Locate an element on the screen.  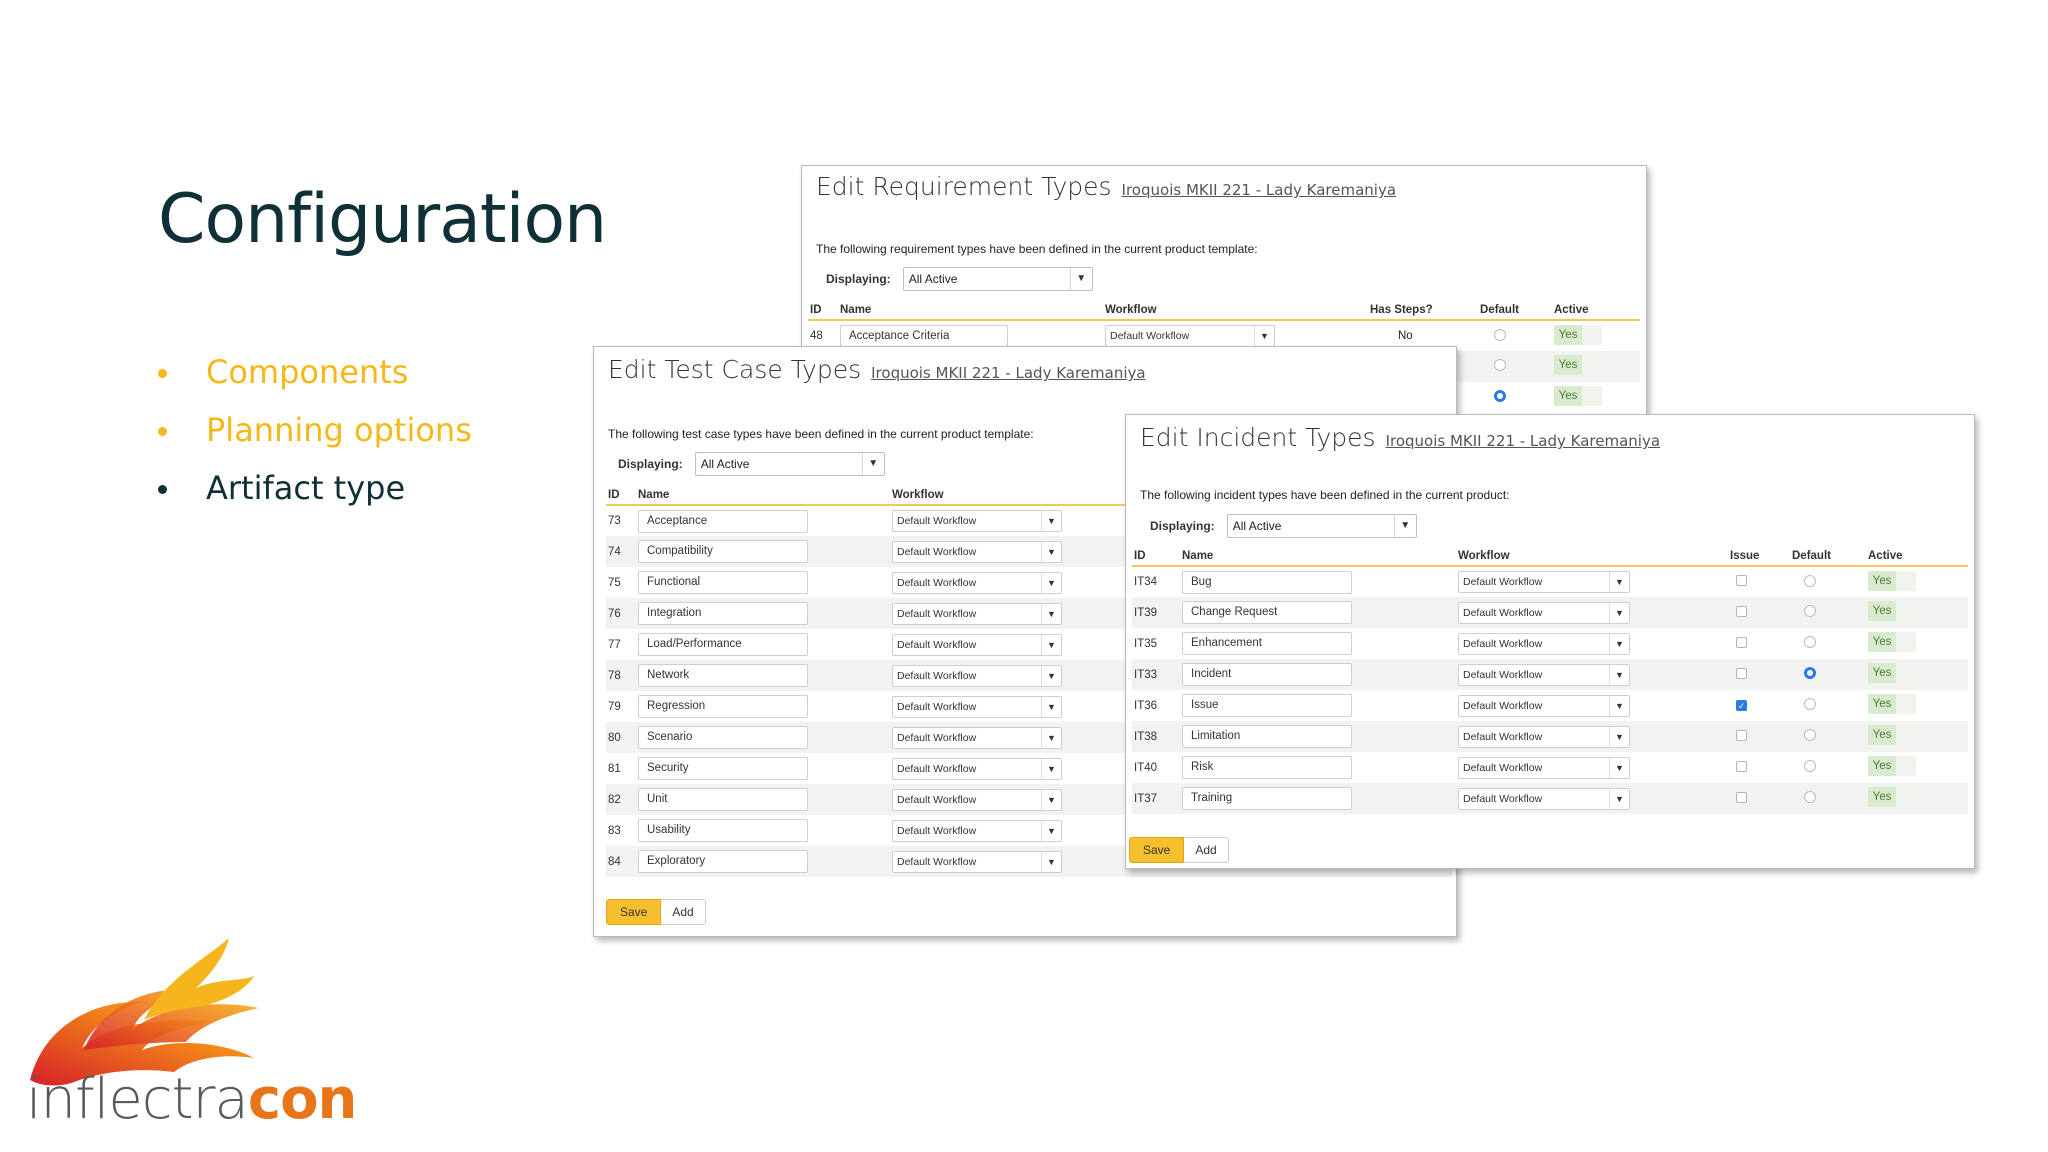
row-id: IT40 is located at coordinates (1146, 767).